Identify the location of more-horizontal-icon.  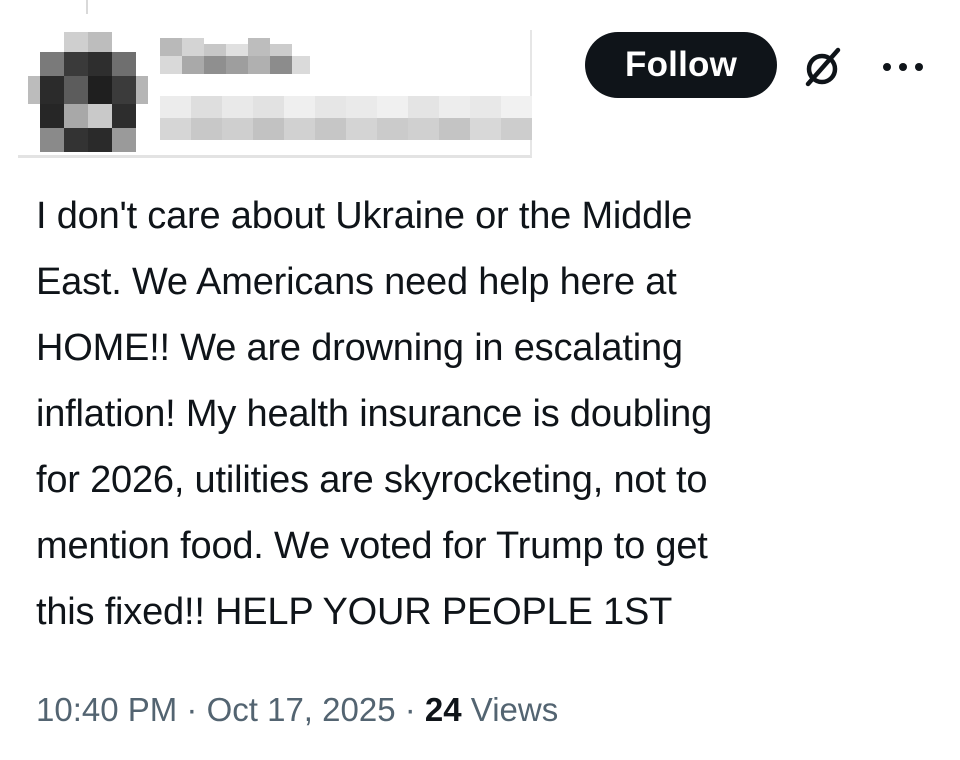
(903, 67).